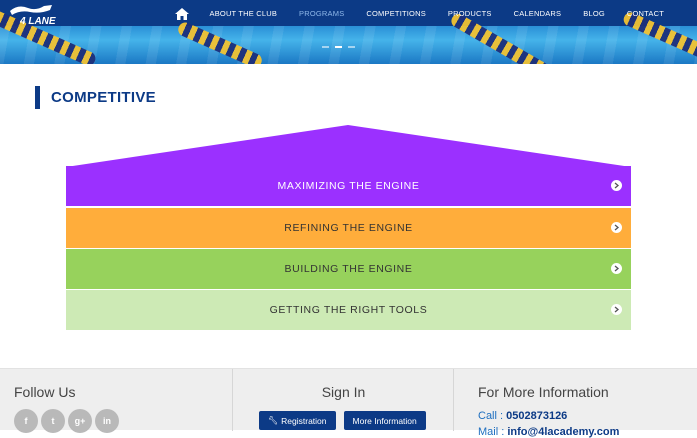 The height and width of the screenshot is (438, 697). Describe the element at coordinates (116, 401) in the screenshot. I see `footer-follow: Follow Us f t g+ in` at that location.